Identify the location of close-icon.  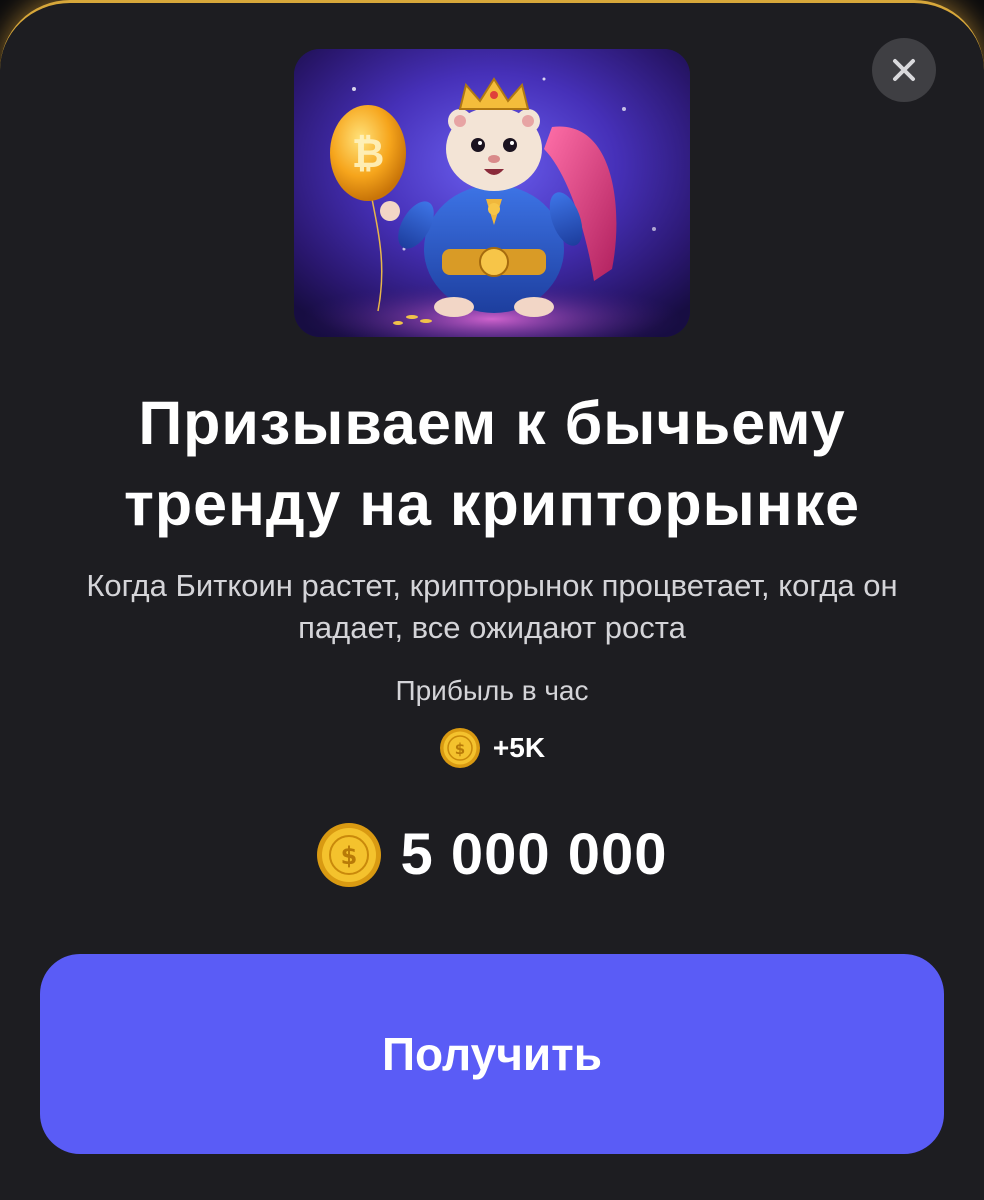
(904, 70).